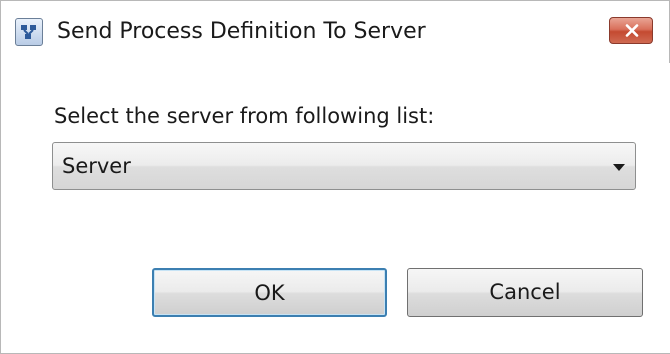  Describe the element at coordinates (269, 292) in the screenshot. I see `ok-button: OK` at that location.